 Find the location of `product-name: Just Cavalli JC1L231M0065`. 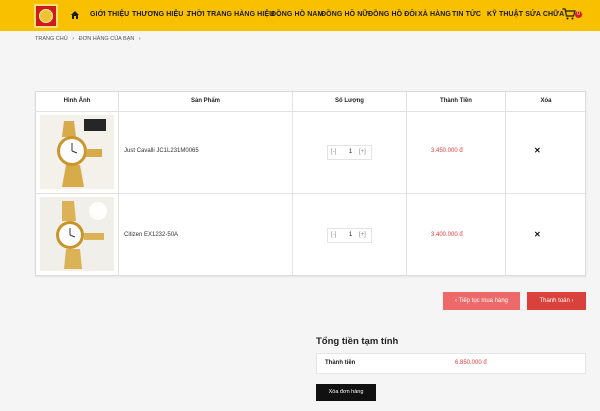

product-name: Just Cavalli JC1L231M0065 is located at coordinates (161, 151).